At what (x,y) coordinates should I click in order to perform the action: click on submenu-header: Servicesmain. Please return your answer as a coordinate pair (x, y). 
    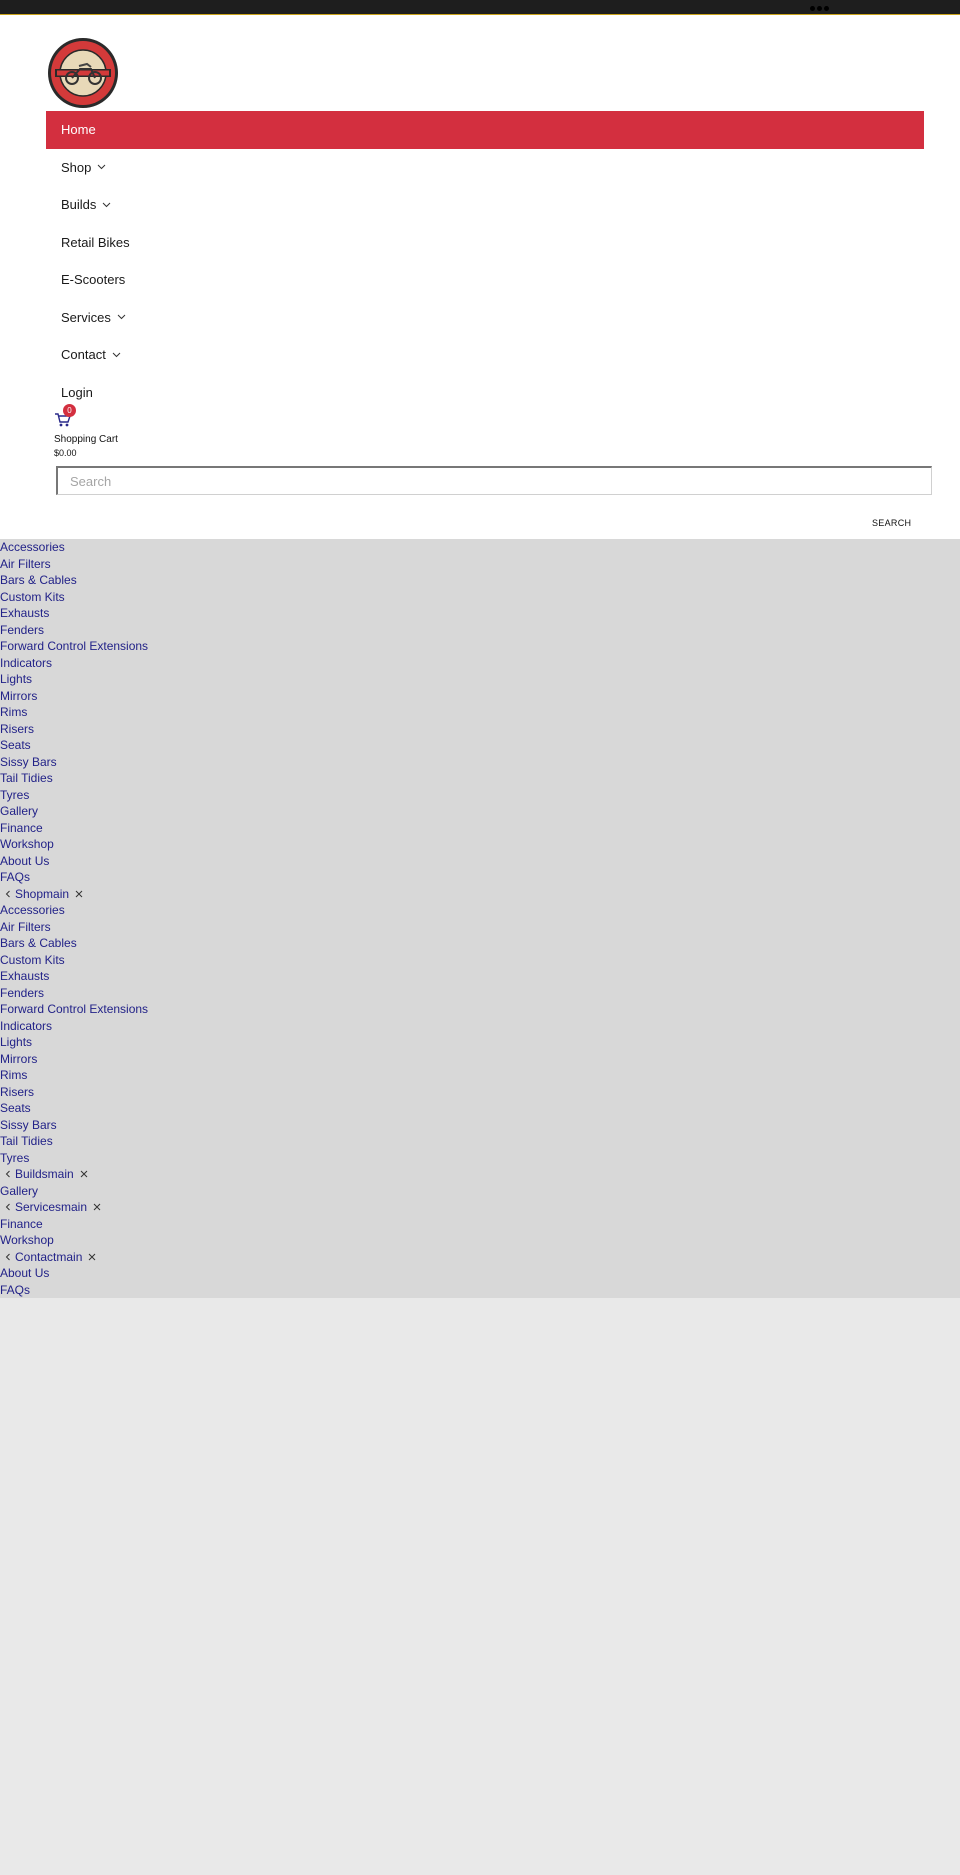
    Looking at the image, I should click on (480, 1207).